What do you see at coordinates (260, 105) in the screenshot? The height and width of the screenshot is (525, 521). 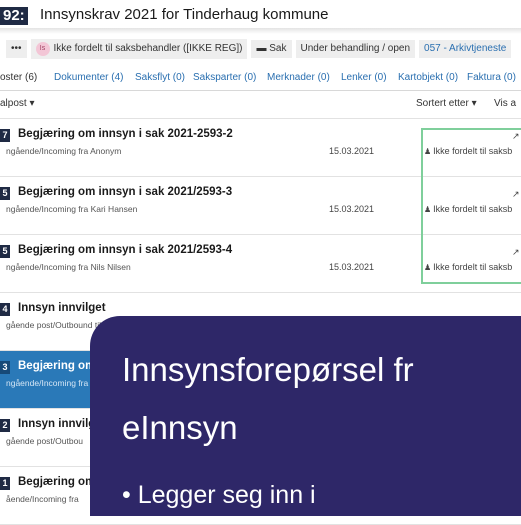 I see `list-toolbar: alpost ▾ Sortert etter ▾ Vis a` at bounding box center [260, 105].